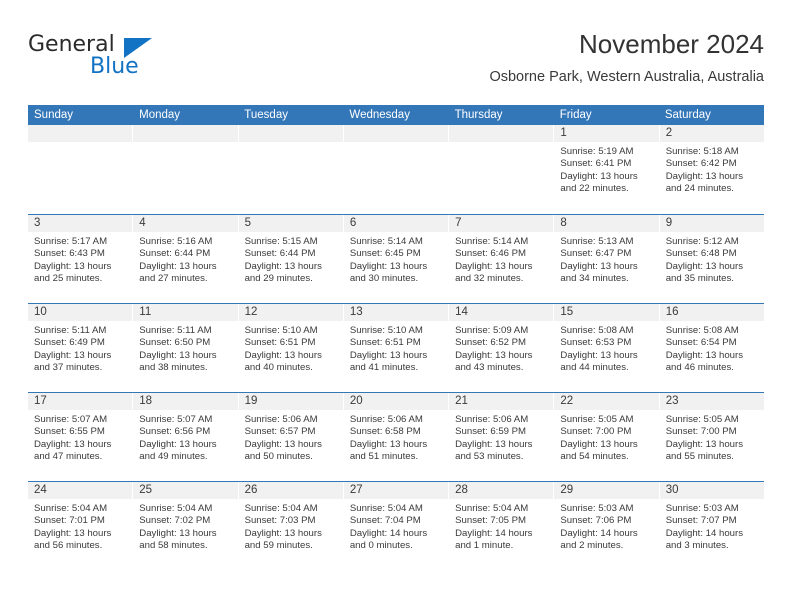 This screenshot has width=792, height=612. What do you see at coordinates (597, 508) in the screenshot?
I see `day-detail-line: Sunrise: 5:03 AM` at bounding box center [597, 508].